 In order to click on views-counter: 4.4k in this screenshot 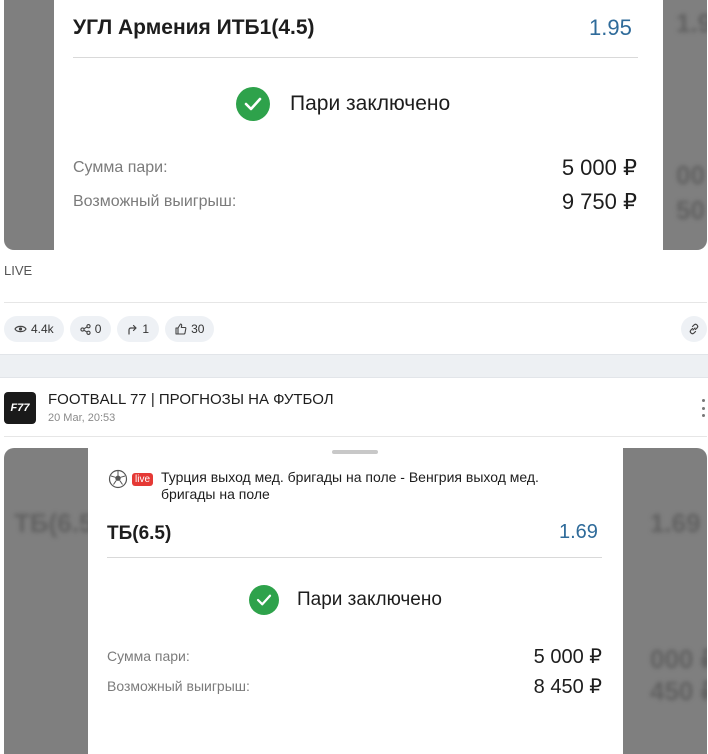, I will do `click(34, 329)`.